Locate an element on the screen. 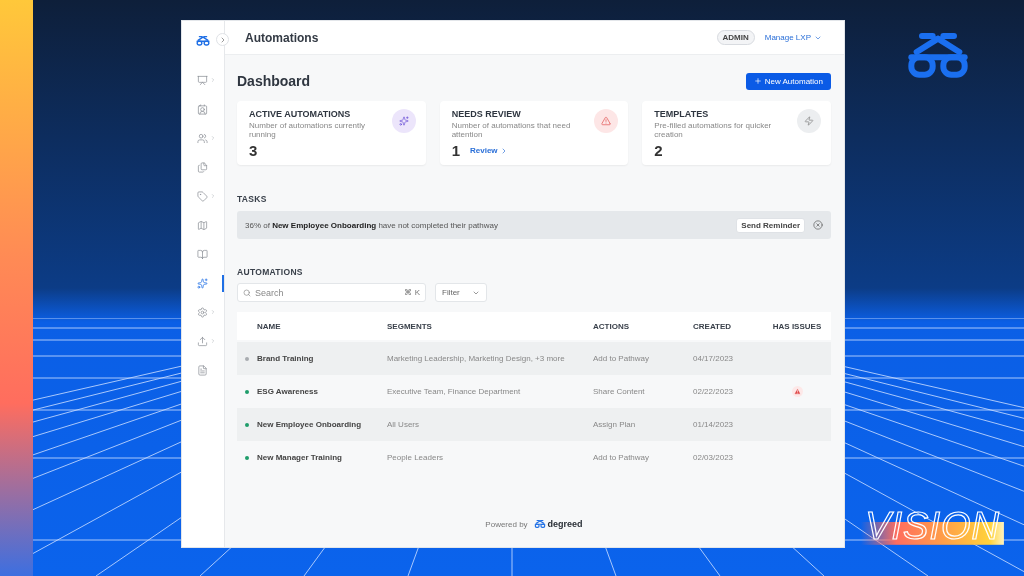 The height and width of the screenshot is (576, 1024). column-header: CREATED is located at coordinates (713, 326).